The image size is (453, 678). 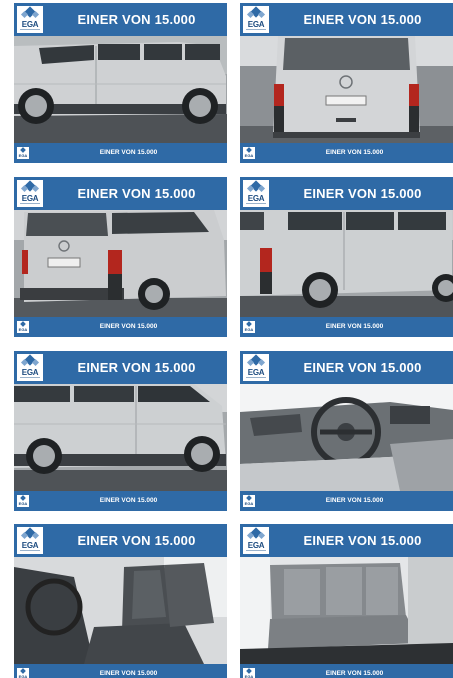 I want to click on gallery-tile-5: EGA EINER VON 15.000 EGA EINER VON 15.00, so click(x=120, y=431).